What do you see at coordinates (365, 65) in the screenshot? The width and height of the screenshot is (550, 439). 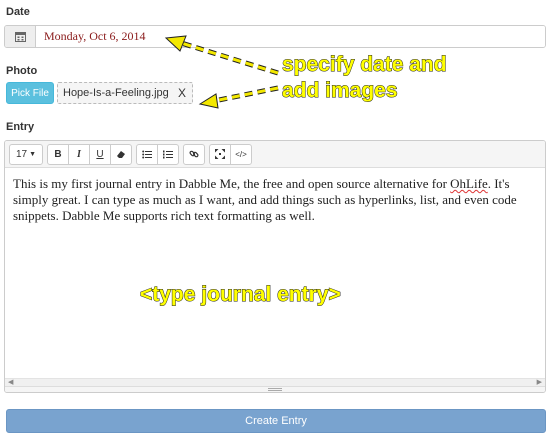 I see `annotation-line1: specify date and` at bounding box center [365, 65].